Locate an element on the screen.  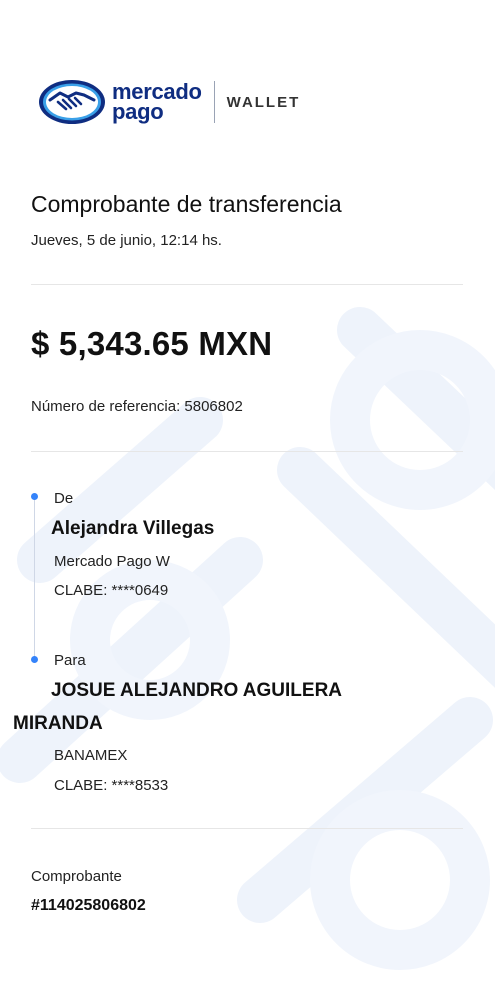
transfer-amount: $ 5,343.65 MXN is located at coordinates (152, 343).